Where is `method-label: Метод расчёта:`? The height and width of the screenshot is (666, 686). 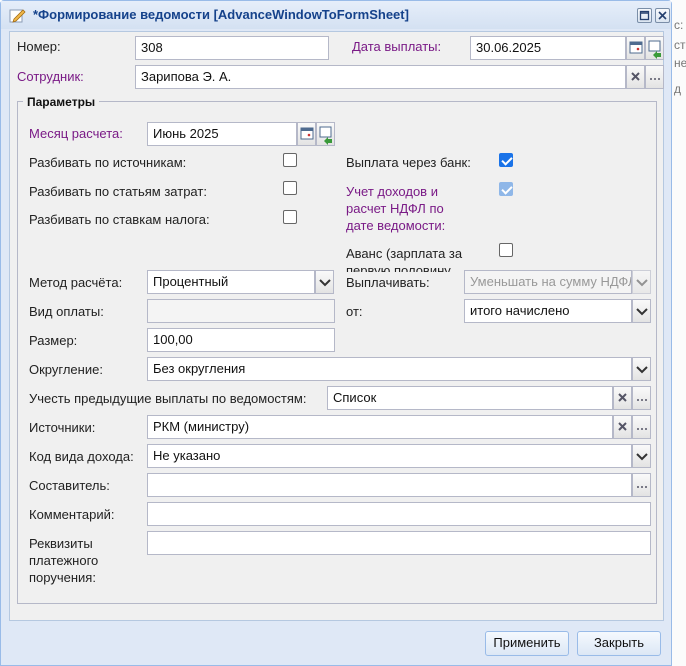 method-label: Метод расчёта: is located at coordinates (76, 282).